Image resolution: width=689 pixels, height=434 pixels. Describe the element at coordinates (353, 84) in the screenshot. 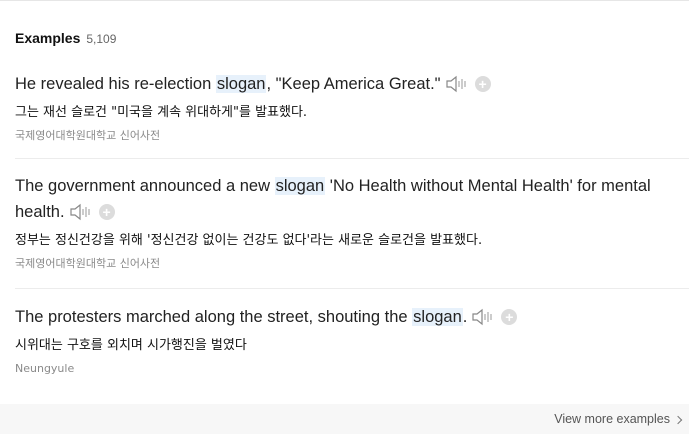

I see `sentence-text: , "Keep America Great."` at that location.